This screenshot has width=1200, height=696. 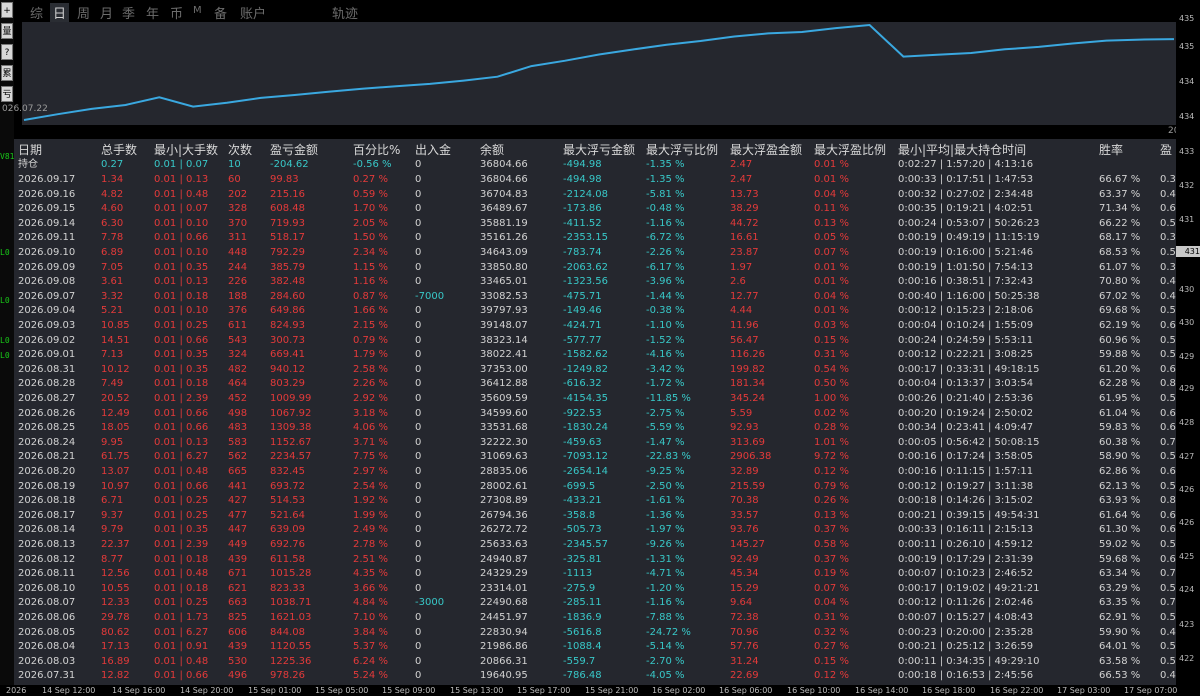 I want to click on table-cell: 66.53 %, so click(x=1120, y=676).